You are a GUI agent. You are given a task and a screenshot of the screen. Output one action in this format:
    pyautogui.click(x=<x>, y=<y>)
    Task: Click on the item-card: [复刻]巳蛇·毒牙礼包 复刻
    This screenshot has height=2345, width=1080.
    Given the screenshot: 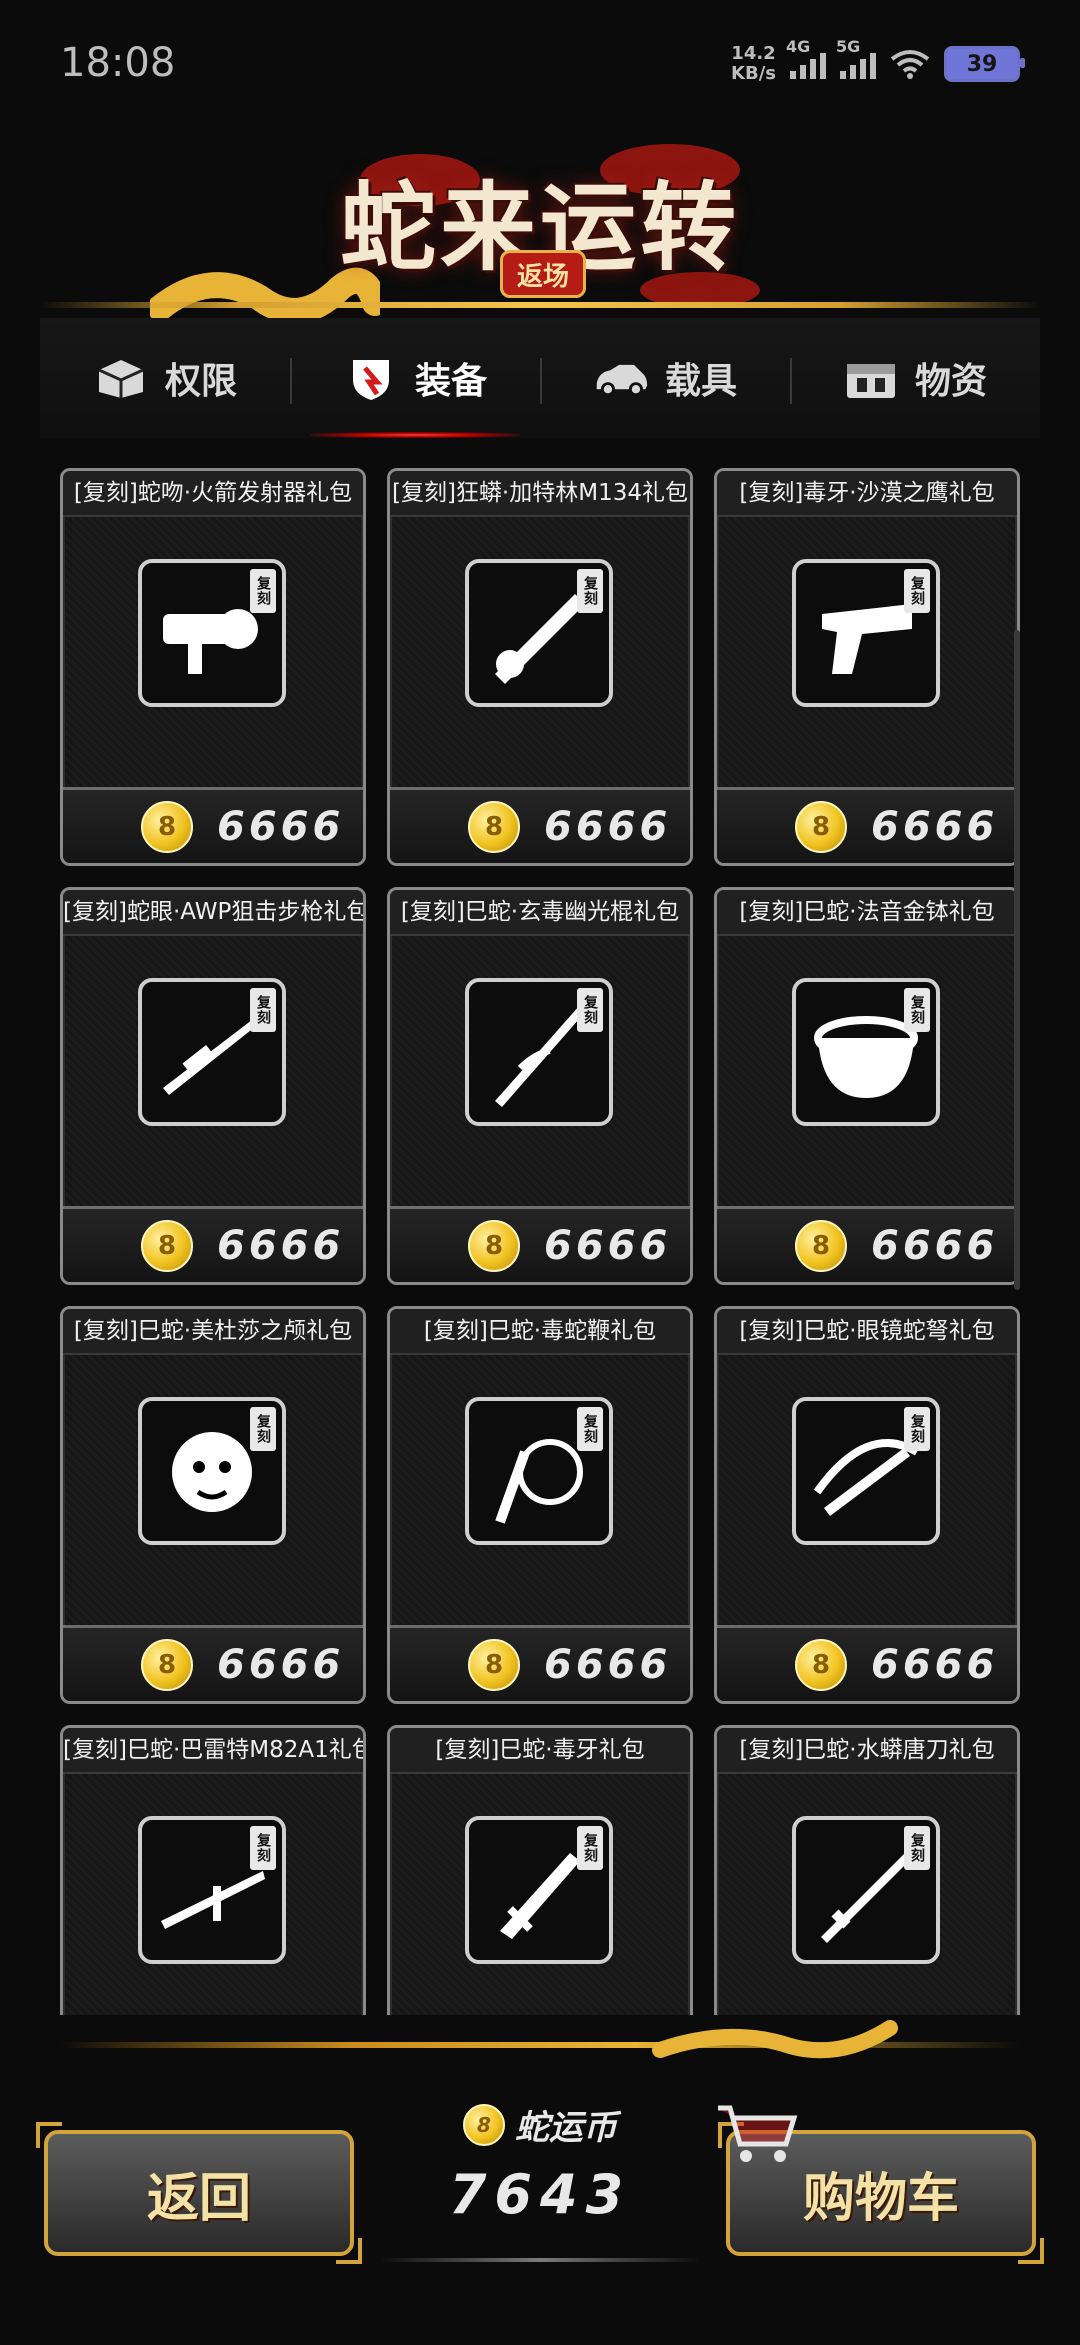 What is the action you would take?
    pyautogui.click(x=540, y=1870)
    